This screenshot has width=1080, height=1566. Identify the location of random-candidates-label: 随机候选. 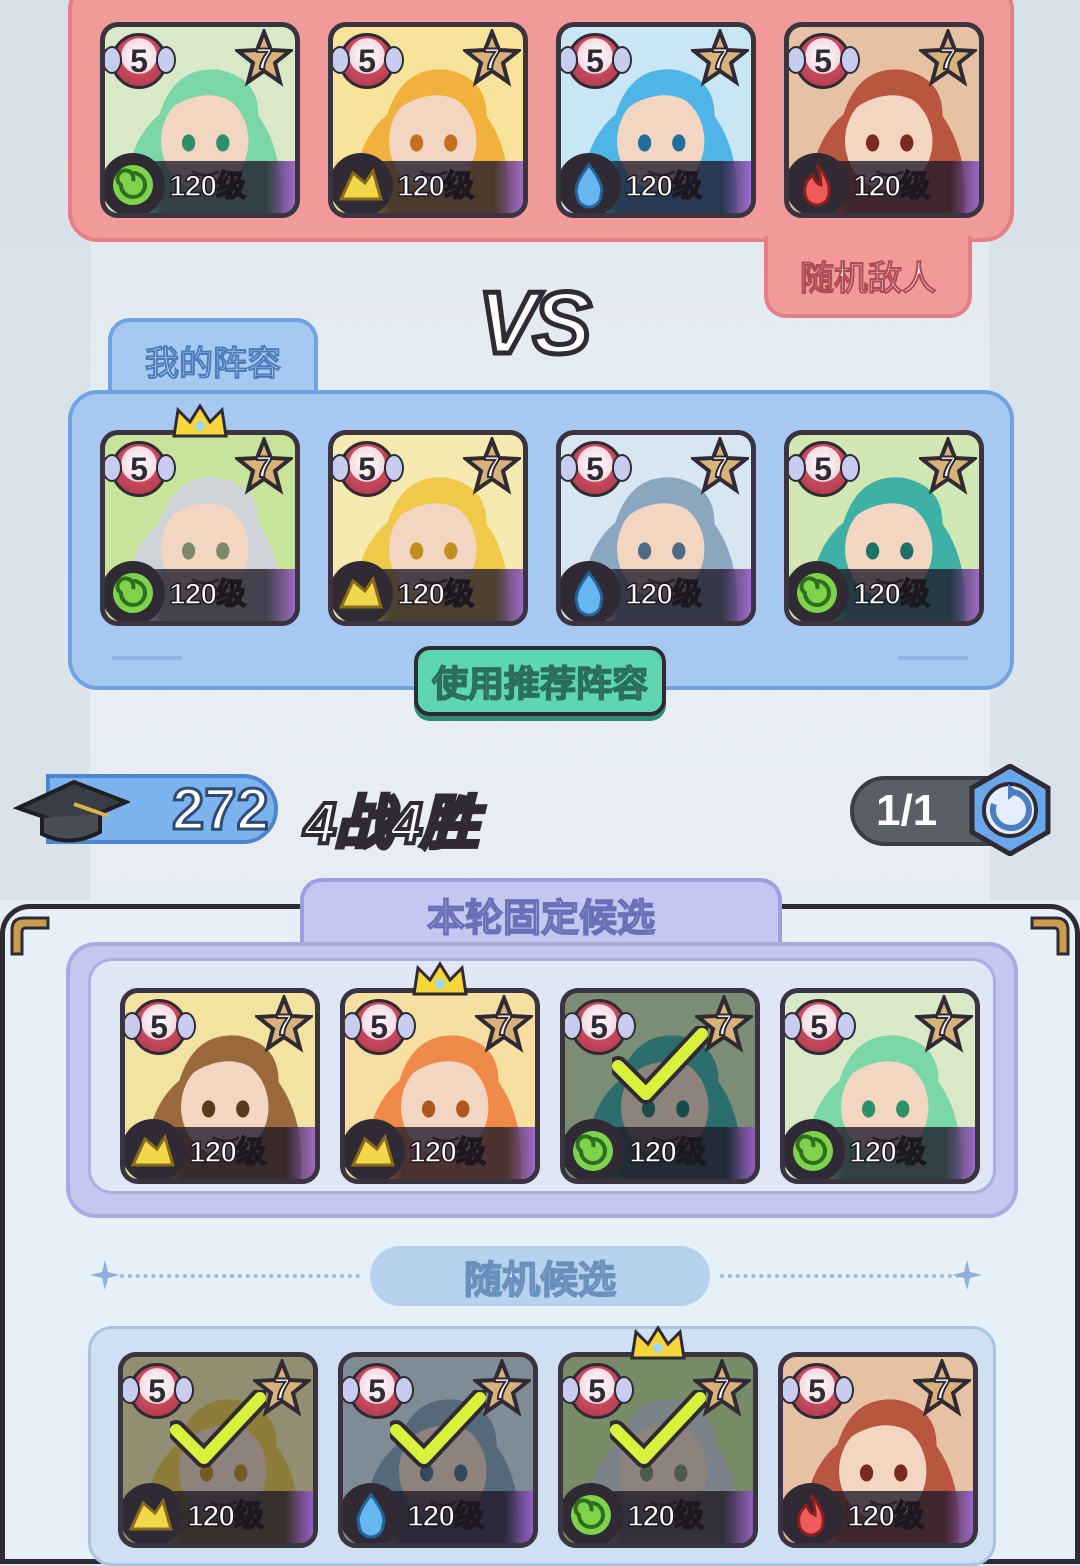
(540, 1276).